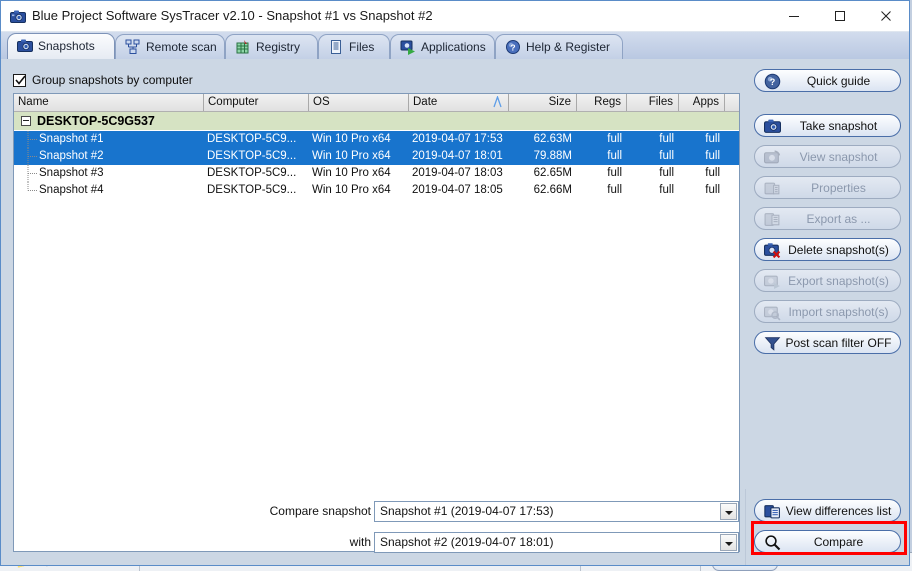 This screenshot has height=571, width=912. I want to click on column-header-files: Files, so click(653, 102).